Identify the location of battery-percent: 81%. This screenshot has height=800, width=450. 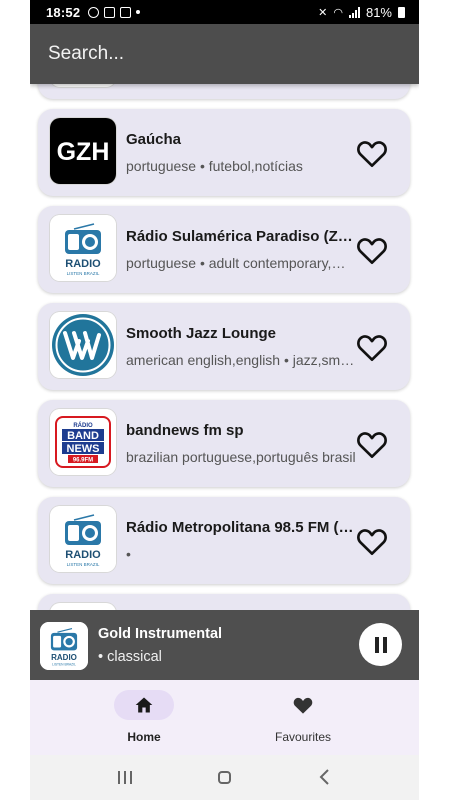
(378, 12).